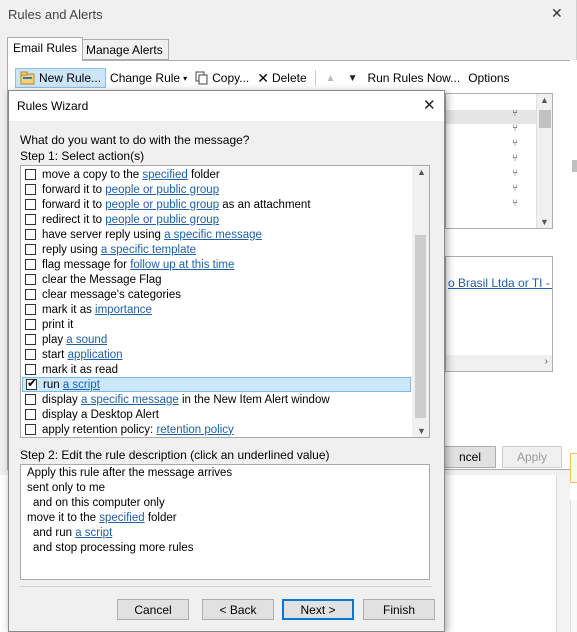  I want to click on action-item: redirect it to people or public group, so click(216, 219).